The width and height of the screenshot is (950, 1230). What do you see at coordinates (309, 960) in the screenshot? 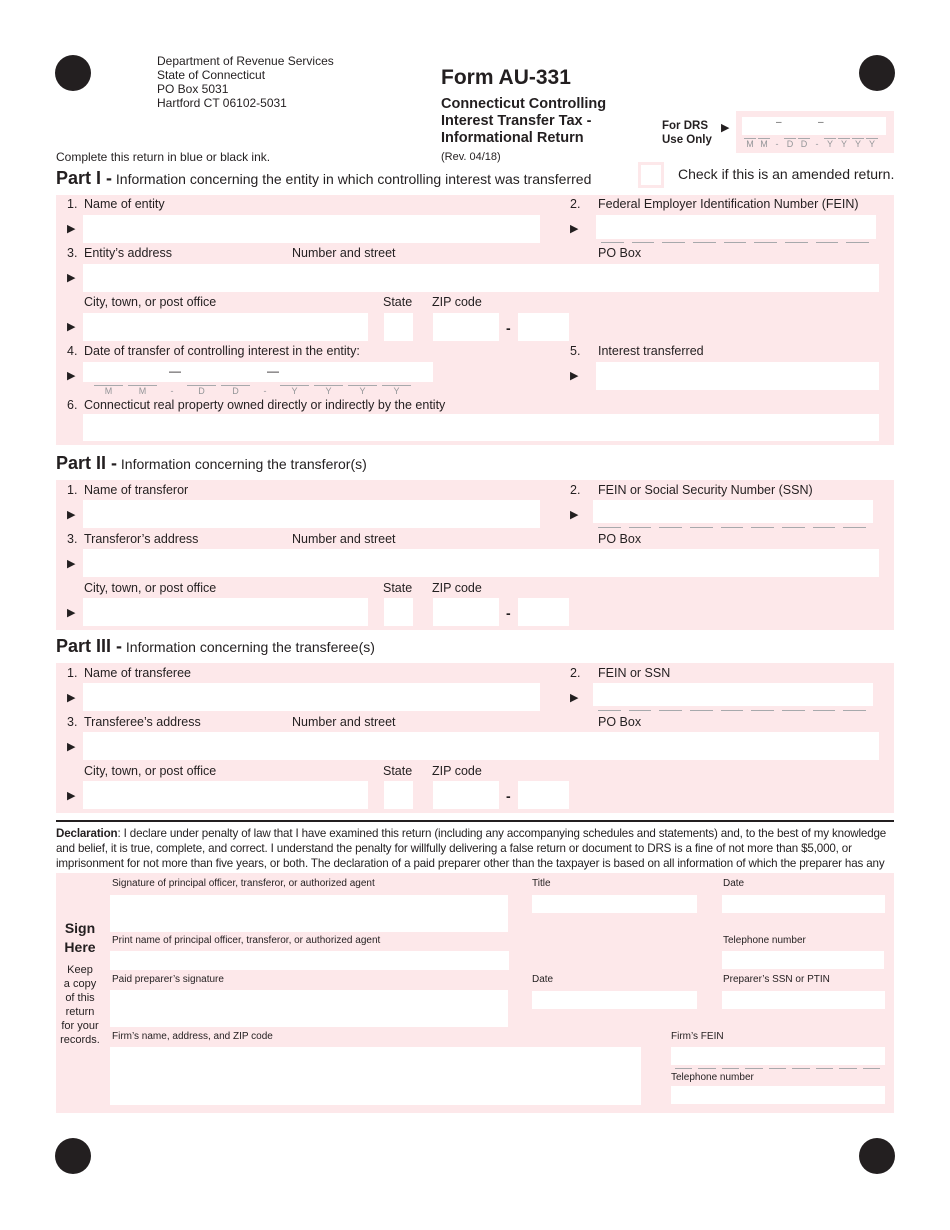
I see `print-name-input` at bounding box center [309, 960].